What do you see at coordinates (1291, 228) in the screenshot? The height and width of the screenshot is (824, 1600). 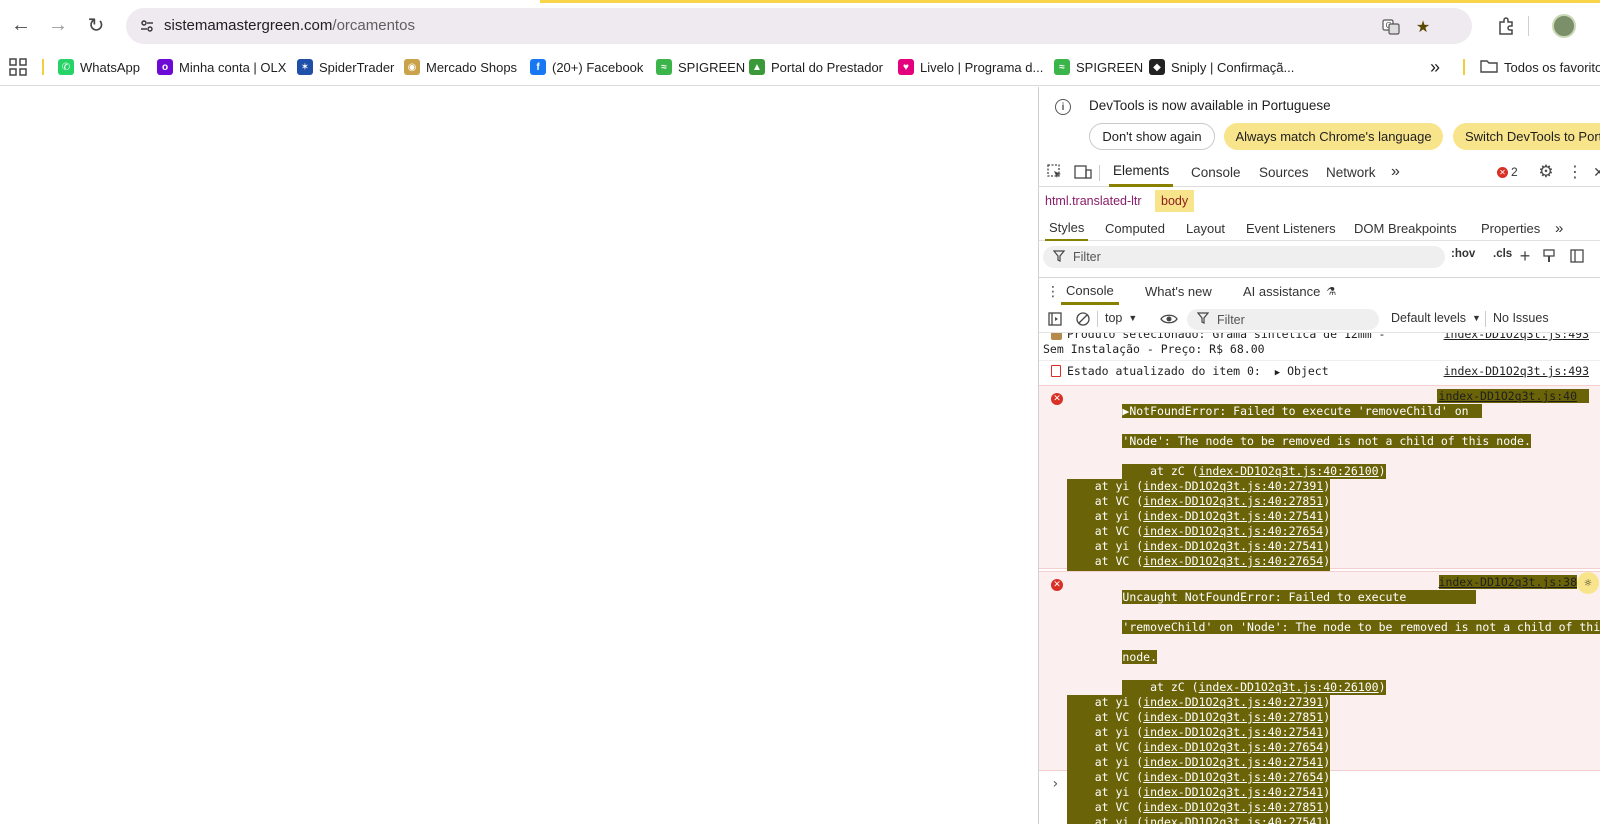 I see `subtab-event-listeners: Event Listeners` at bounding box center [1291, 228].